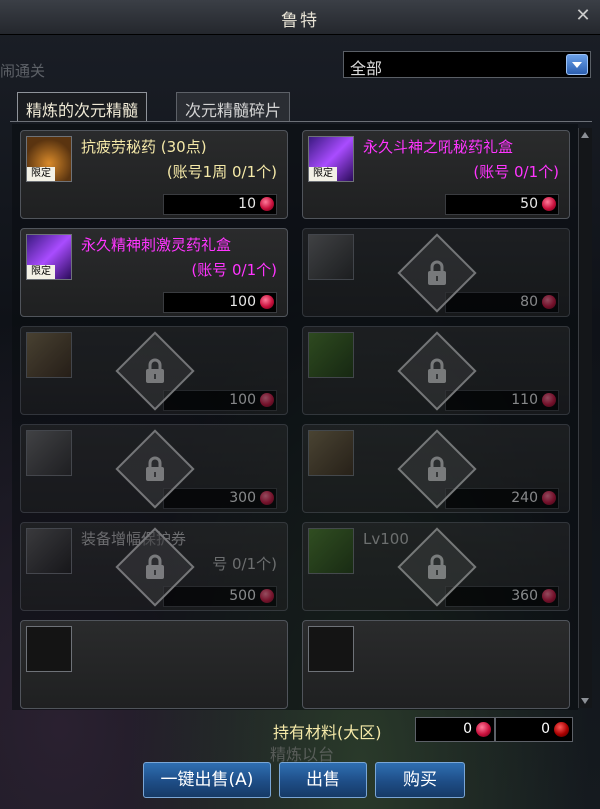 Image resolution: width=600 pixels, height=809 pixels. I want to click on price-box: 500, so click(220, 596).